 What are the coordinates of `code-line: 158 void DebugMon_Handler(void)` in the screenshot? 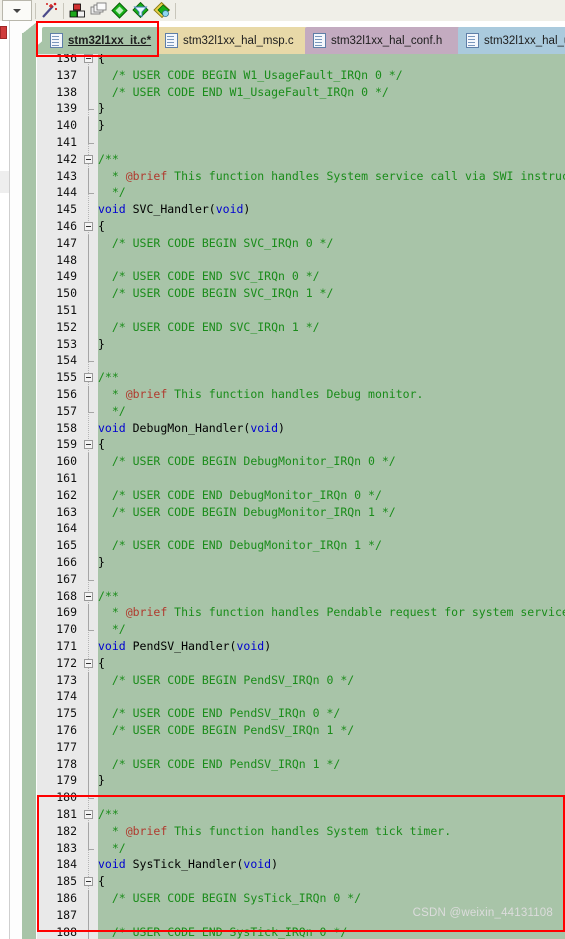 It's located at (301, 428).